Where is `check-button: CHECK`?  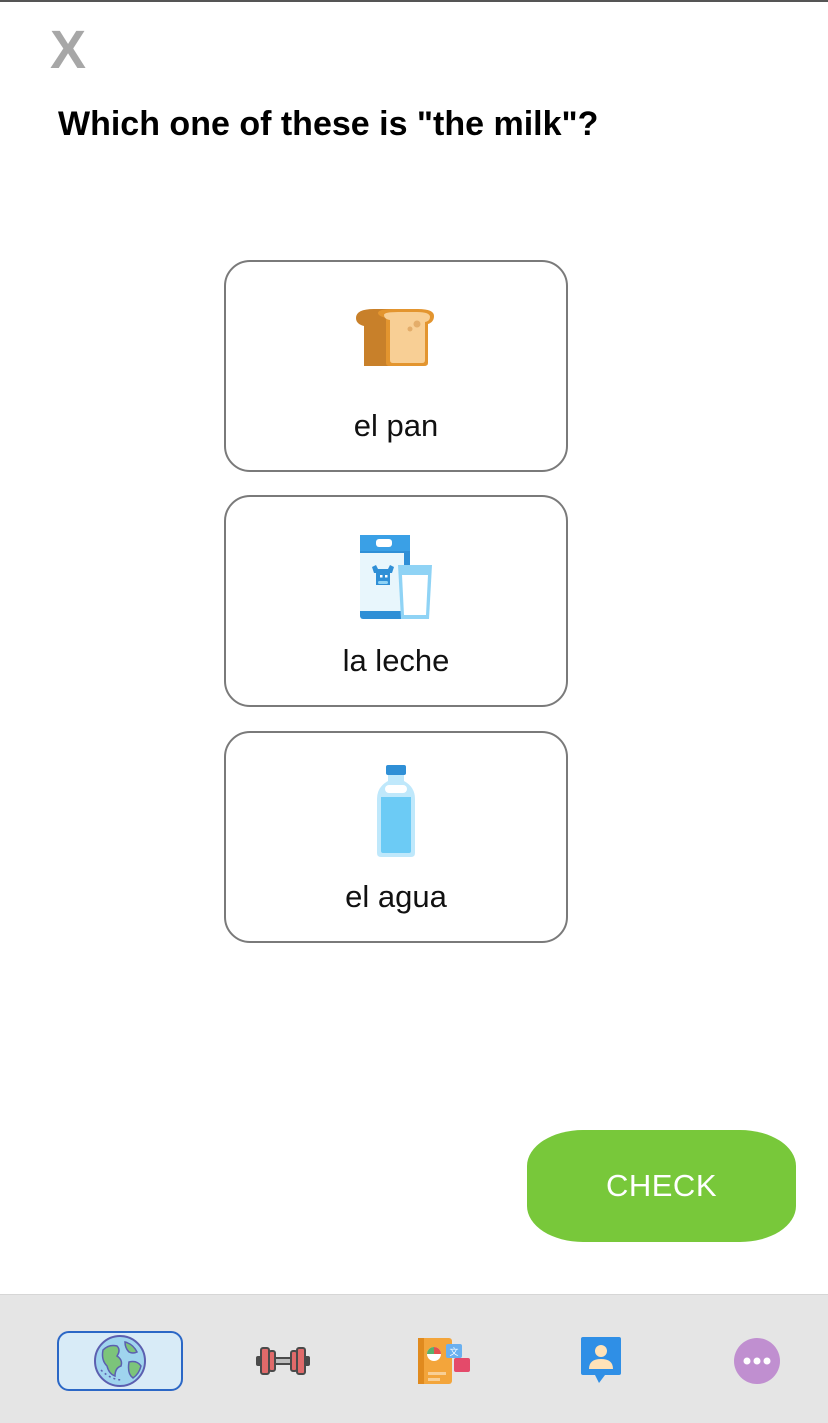 check-button: CHECK is located at coordinates (661, 1186).